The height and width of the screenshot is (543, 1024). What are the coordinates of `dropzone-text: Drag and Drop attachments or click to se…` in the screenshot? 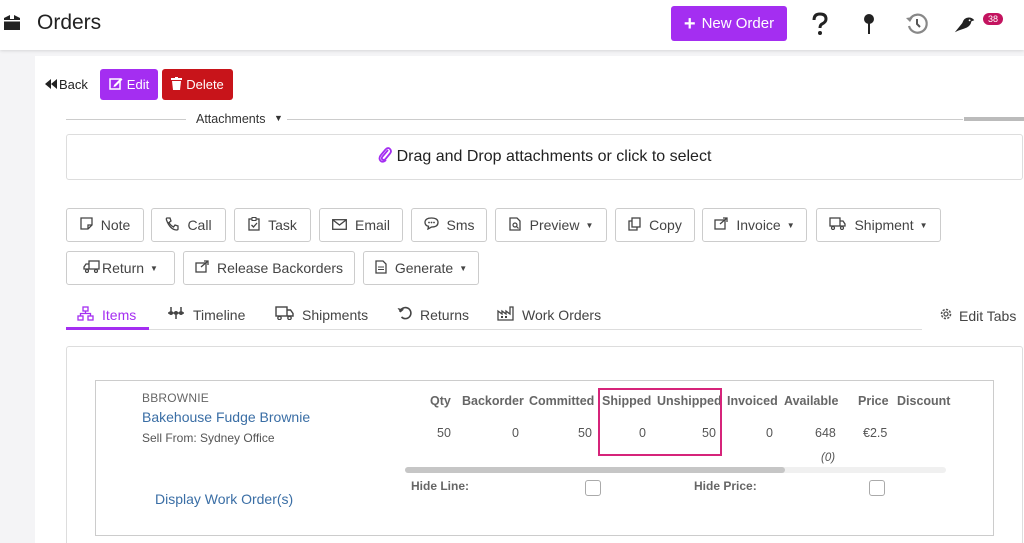 It's located at (554, 156).